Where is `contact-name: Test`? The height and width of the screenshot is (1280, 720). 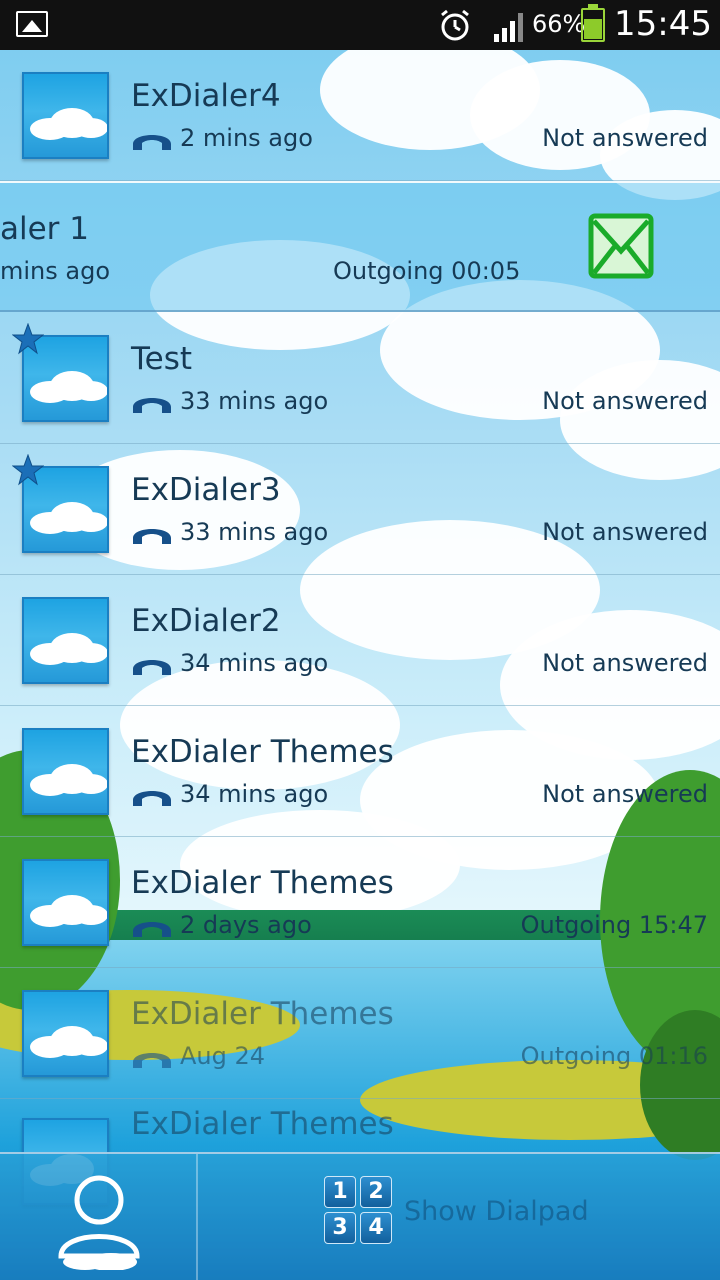
contact-name: Test is located at coordinates (162, 359).